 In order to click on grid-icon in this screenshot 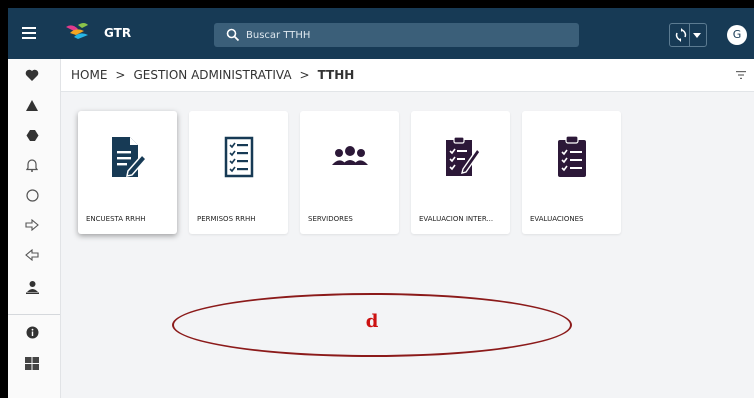, I will do `click(32, 363)`.